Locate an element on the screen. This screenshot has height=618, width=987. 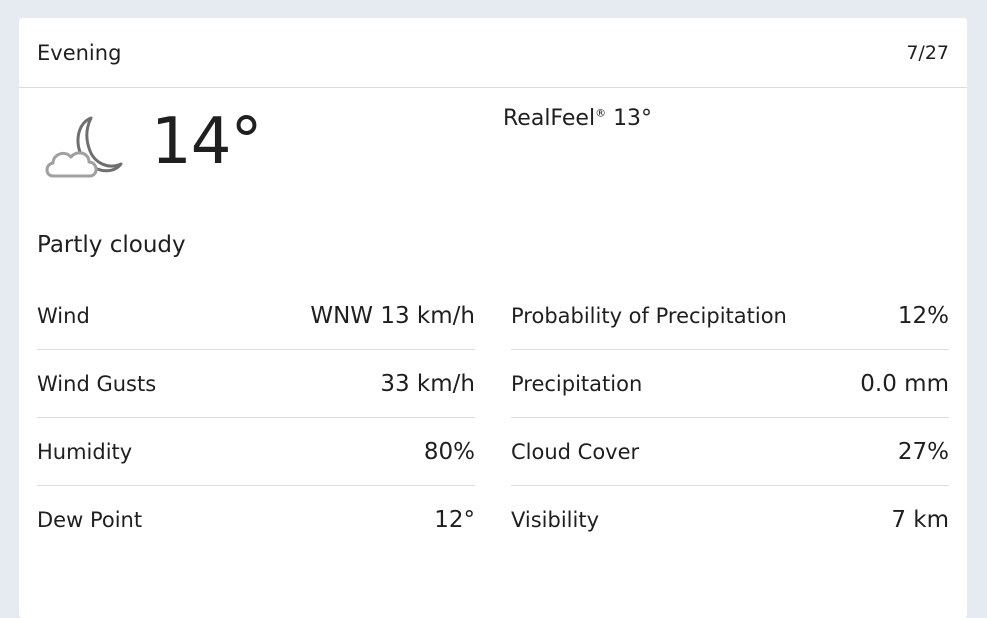
partly-cloudy-night-icon is located at coordinates (84, 147).